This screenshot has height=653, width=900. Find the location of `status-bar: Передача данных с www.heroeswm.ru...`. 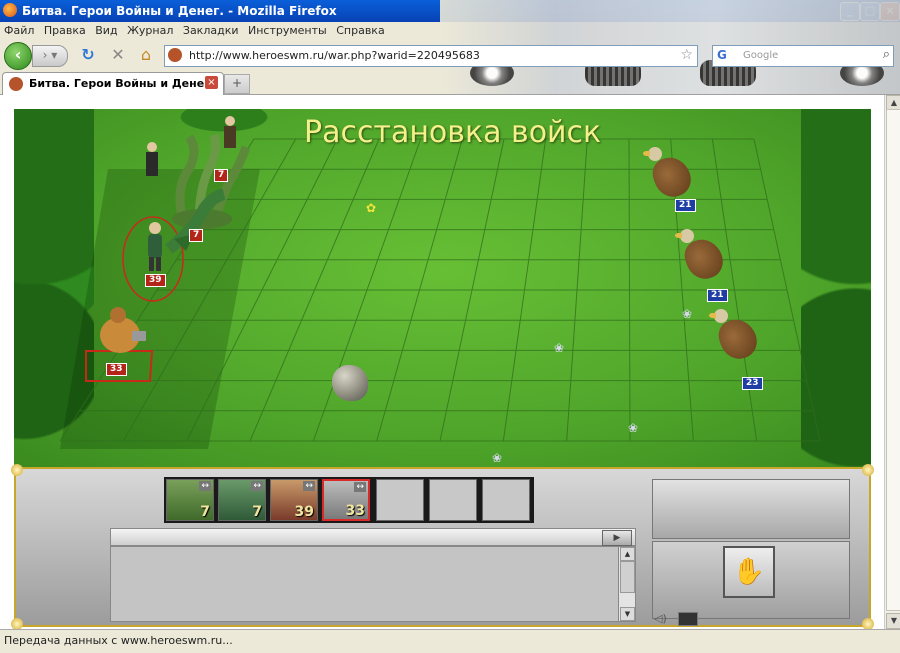

status-bar: Передача данных с www.heroeswm.ru... is located at coordinates (450, 641).